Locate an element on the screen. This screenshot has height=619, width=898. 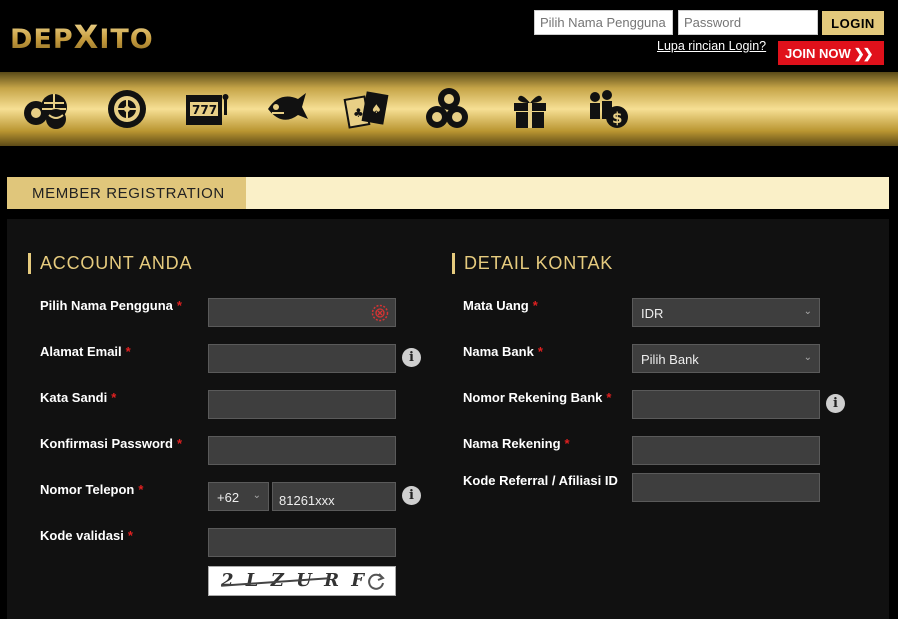
sports-icon is located at coordinates (46, 109).